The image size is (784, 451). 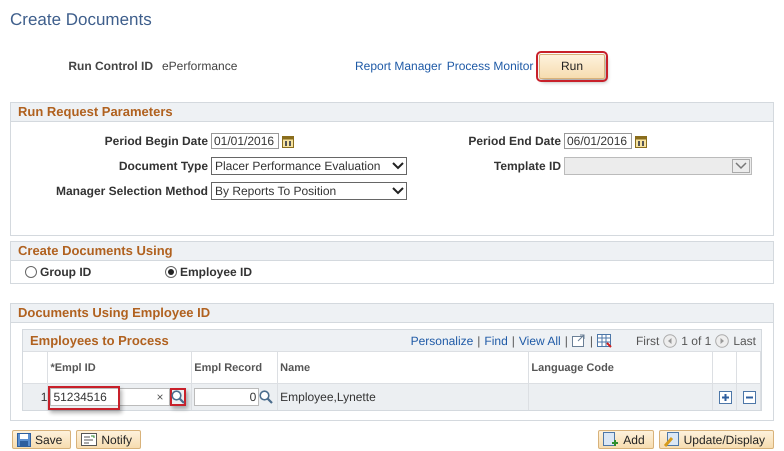 What do you see at coordinates (110, 66) in the screenshot?
I see `field-label: Run Control ID` at bounding box center [110, 66].